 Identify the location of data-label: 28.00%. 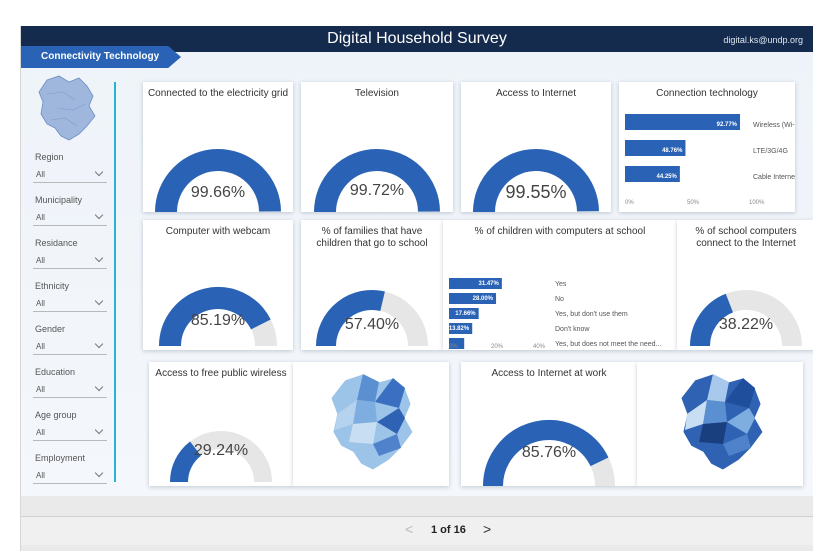
(483, 299).